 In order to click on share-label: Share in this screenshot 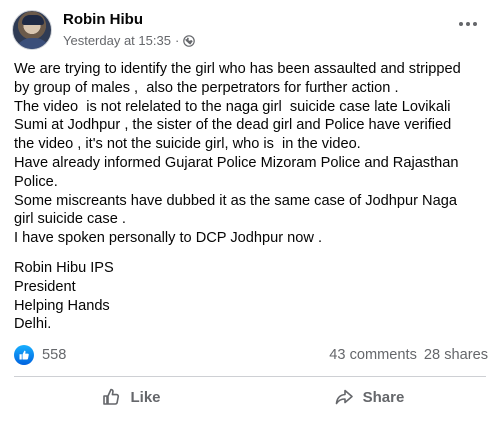, I will do `click(383, 397)`.